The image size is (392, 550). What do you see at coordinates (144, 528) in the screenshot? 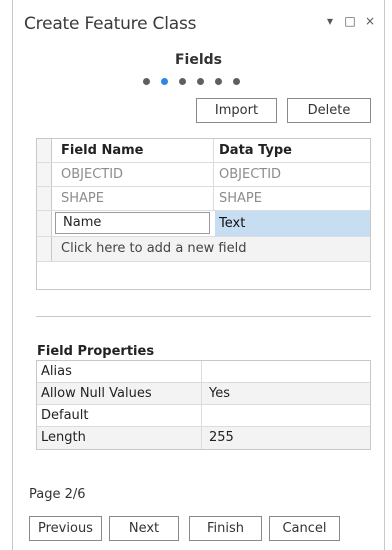
I see `next-button: Next` at bounding box center [144, 528].